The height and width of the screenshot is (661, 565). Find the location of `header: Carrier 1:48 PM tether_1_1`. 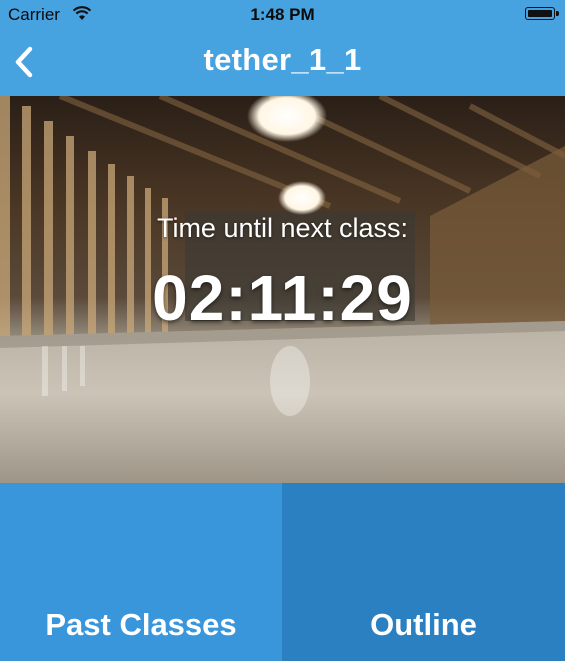

header: Carrier 1:48 PM tether_1_1 is located at coordinates (282, 48).